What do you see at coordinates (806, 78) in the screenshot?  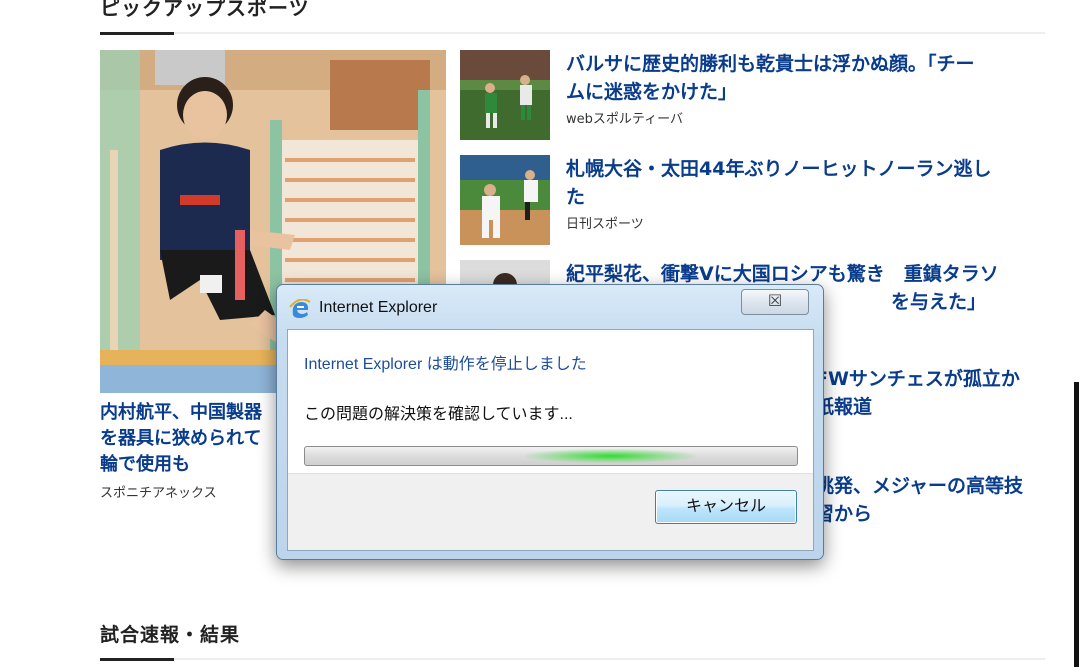 I see `news-headline: バルサに歴史的勝利も乾貴士は浮かぬ顔。「チー ムに迷惑をかけた」` at bounding box center [806, 78].